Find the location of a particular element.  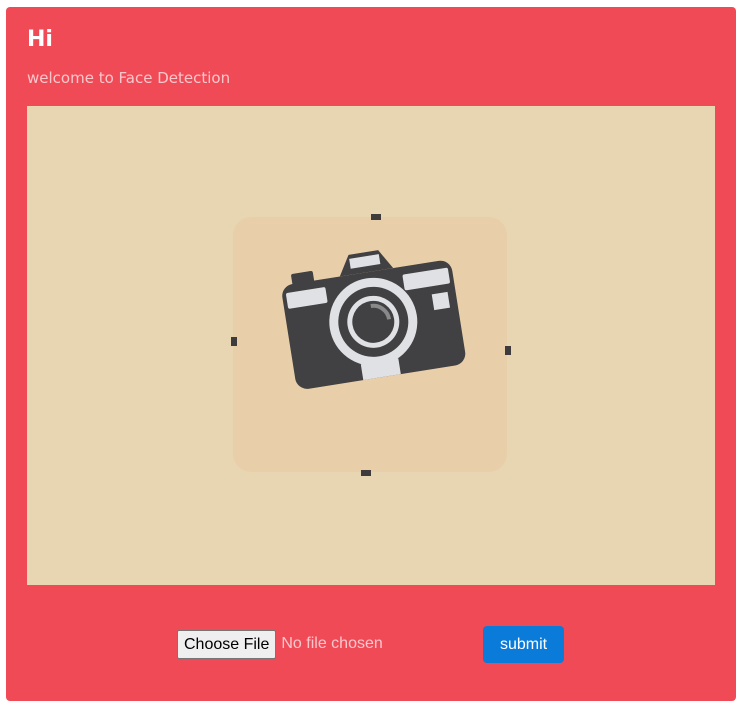

crop-handle-top is located at coordinates (376, 217).